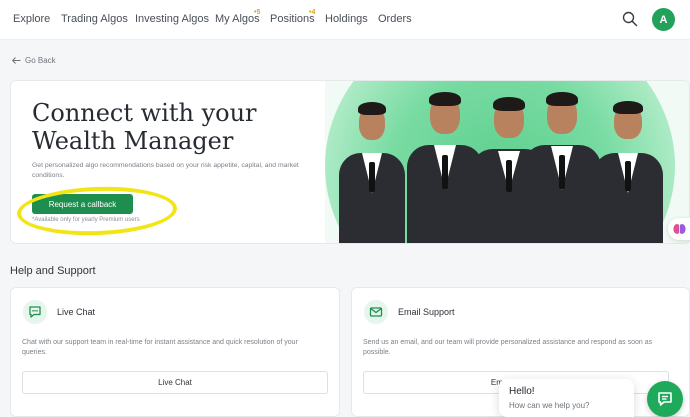  I want to click on help-support-title: Help and Support, so click(53, 271).